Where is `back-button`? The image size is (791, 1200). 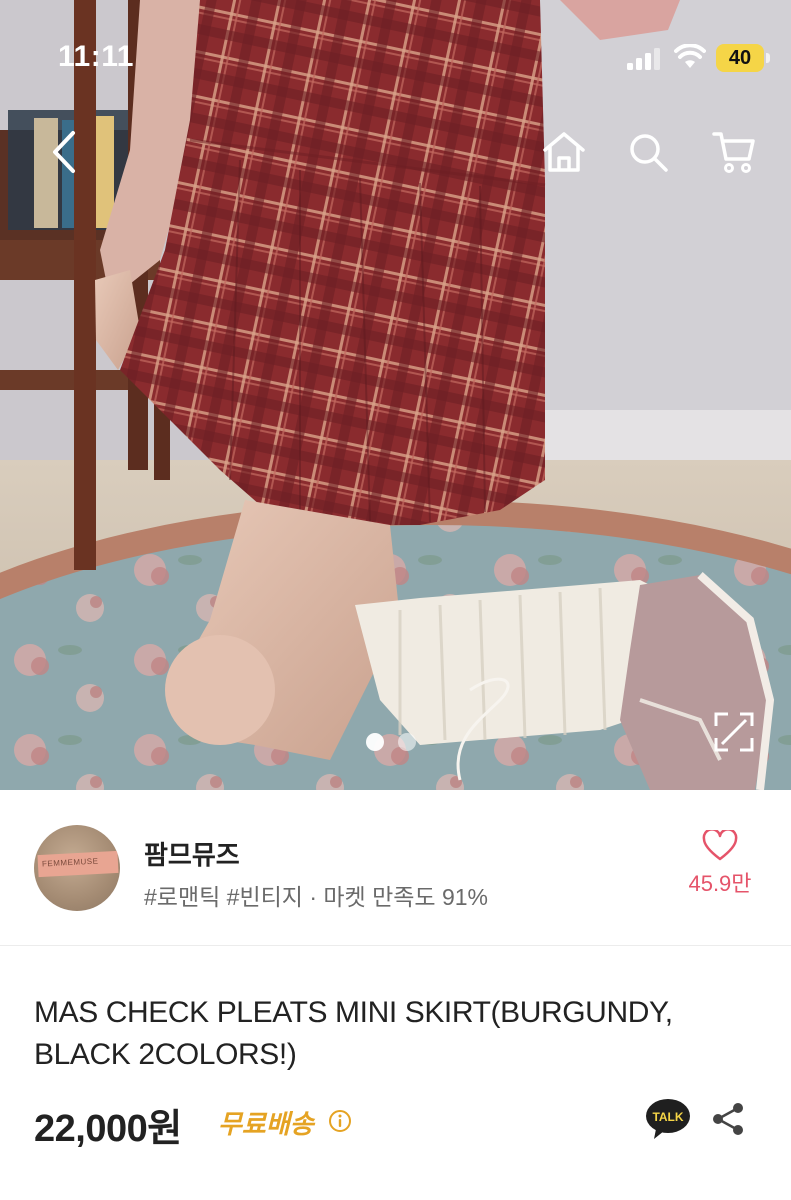
back-button is located at coordinates (64, 152).